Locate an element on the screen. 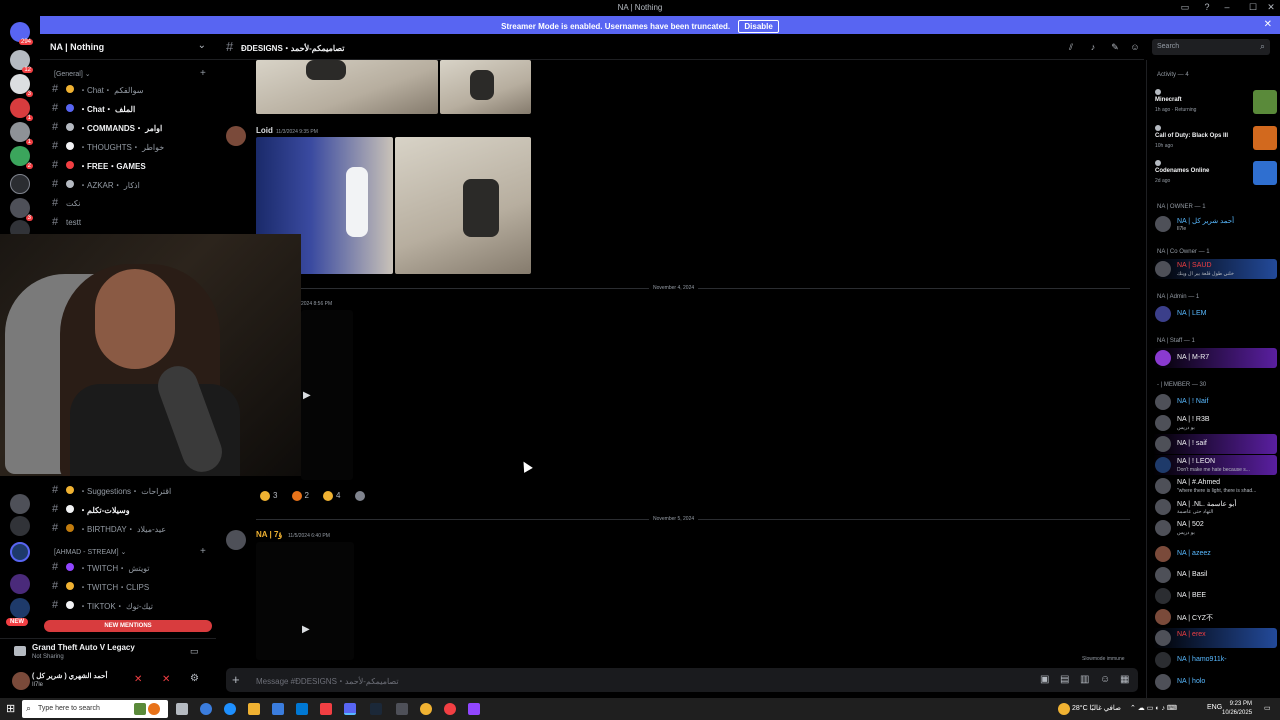 This screenshot has width=1280, height=720. member-item: NA | CYZ不 is located at coordinates (1215, 617).